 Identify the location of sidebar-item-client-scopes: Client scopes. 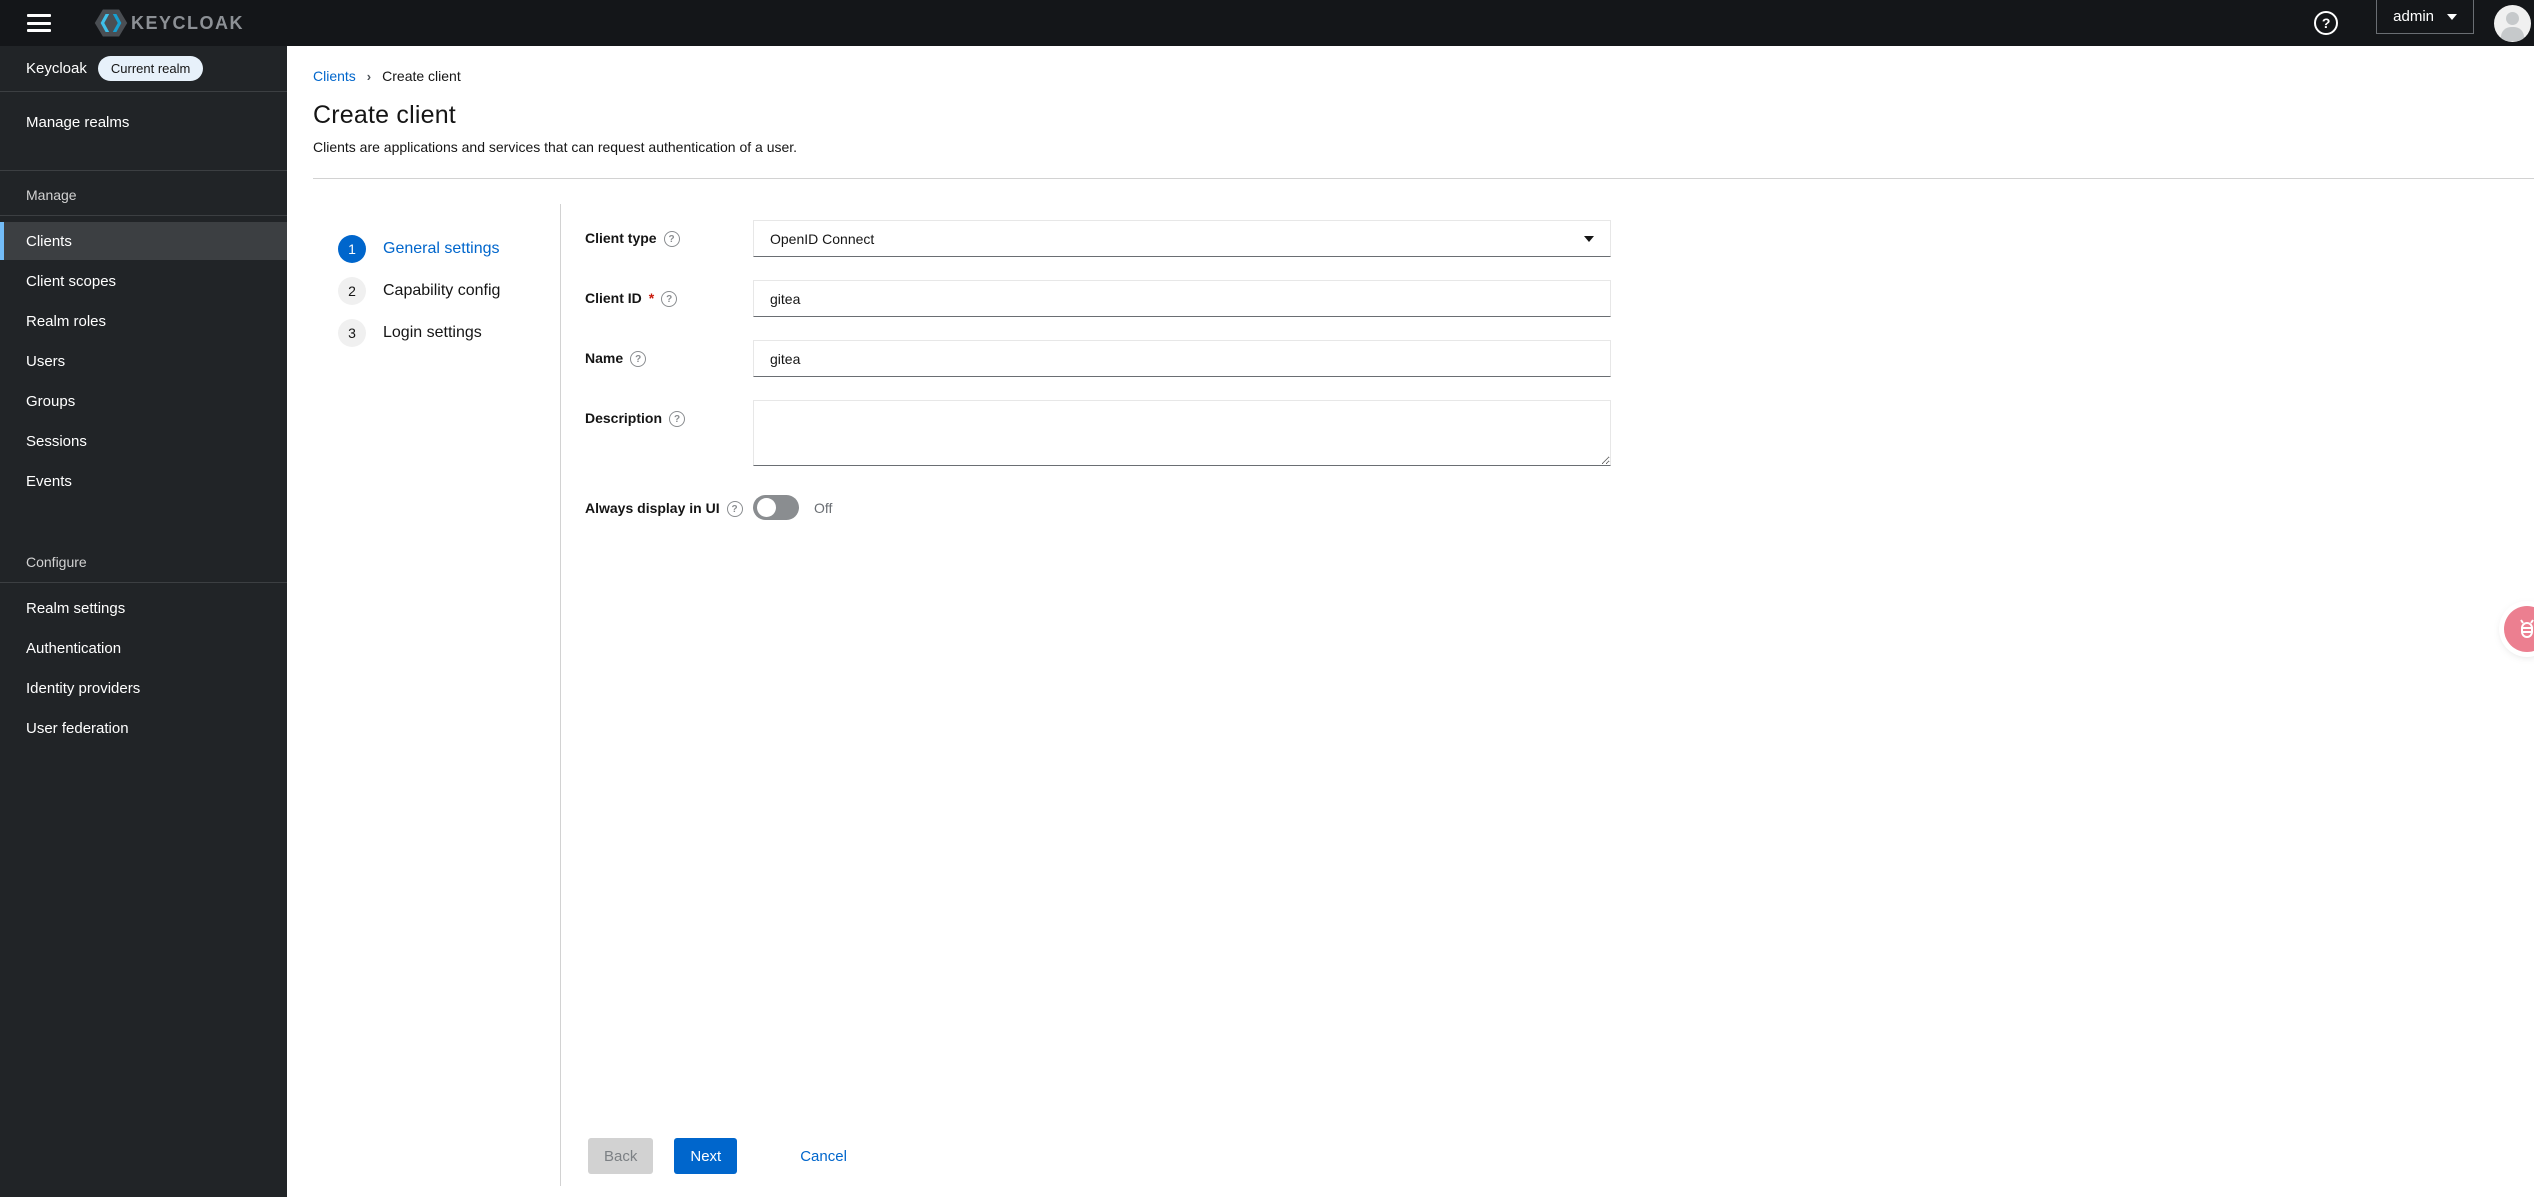
(143, 281).